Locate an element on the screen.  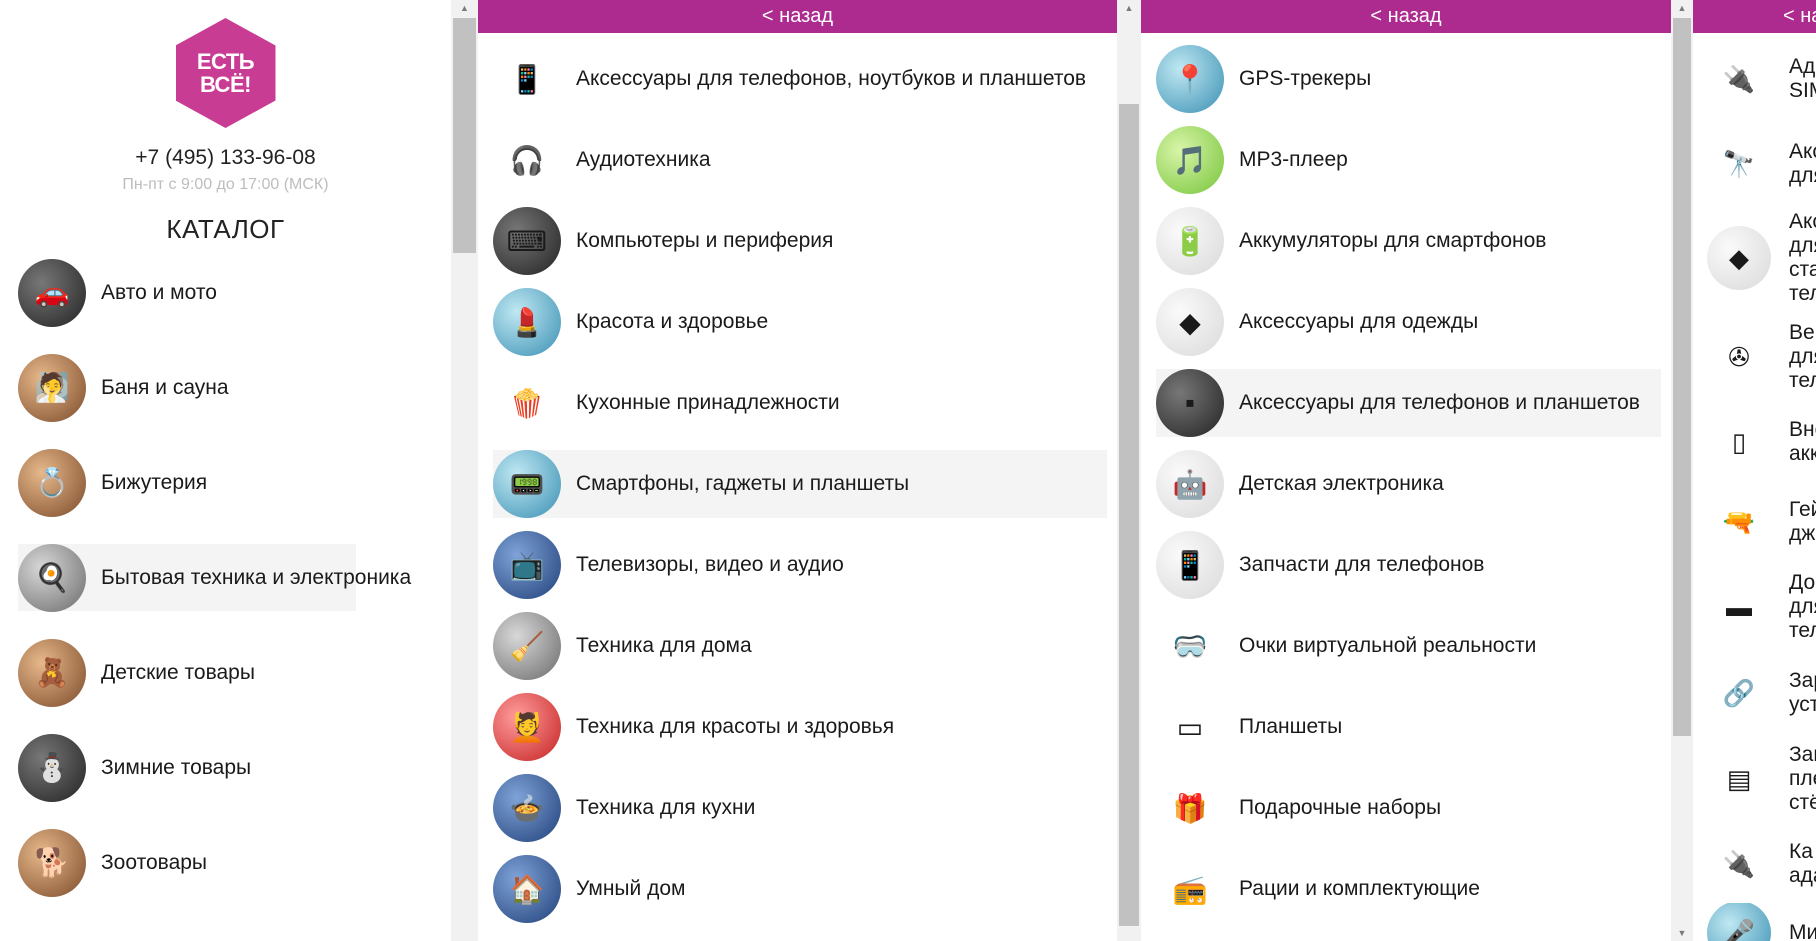
vr-icon: 🥽 is located at coordinates (1190, 646).